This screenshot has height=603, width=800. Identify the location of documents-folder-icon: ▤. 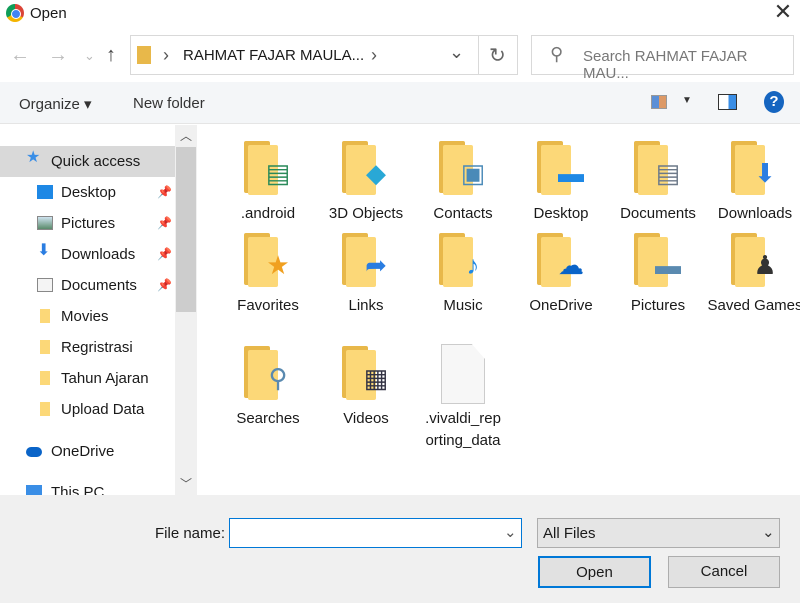
(658, 169).